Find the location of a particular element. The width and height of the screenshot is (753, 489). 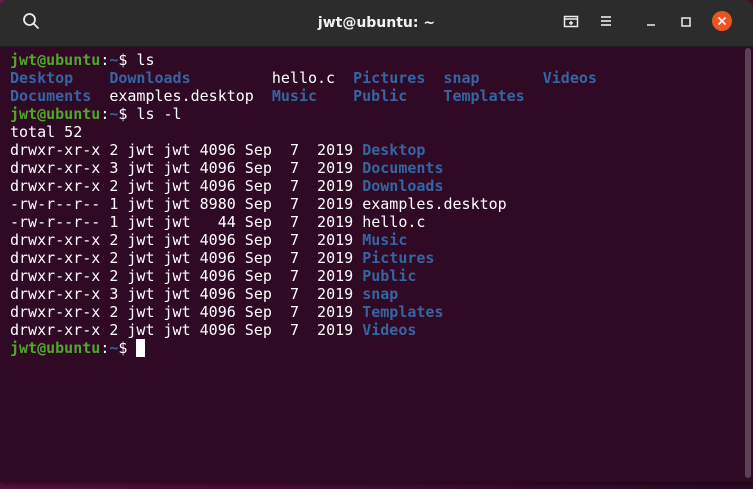

listing-meta: -rw-r--r-- 1 jwt jwt 44 Sep 7 2019 is located at coordinates (186, 222).